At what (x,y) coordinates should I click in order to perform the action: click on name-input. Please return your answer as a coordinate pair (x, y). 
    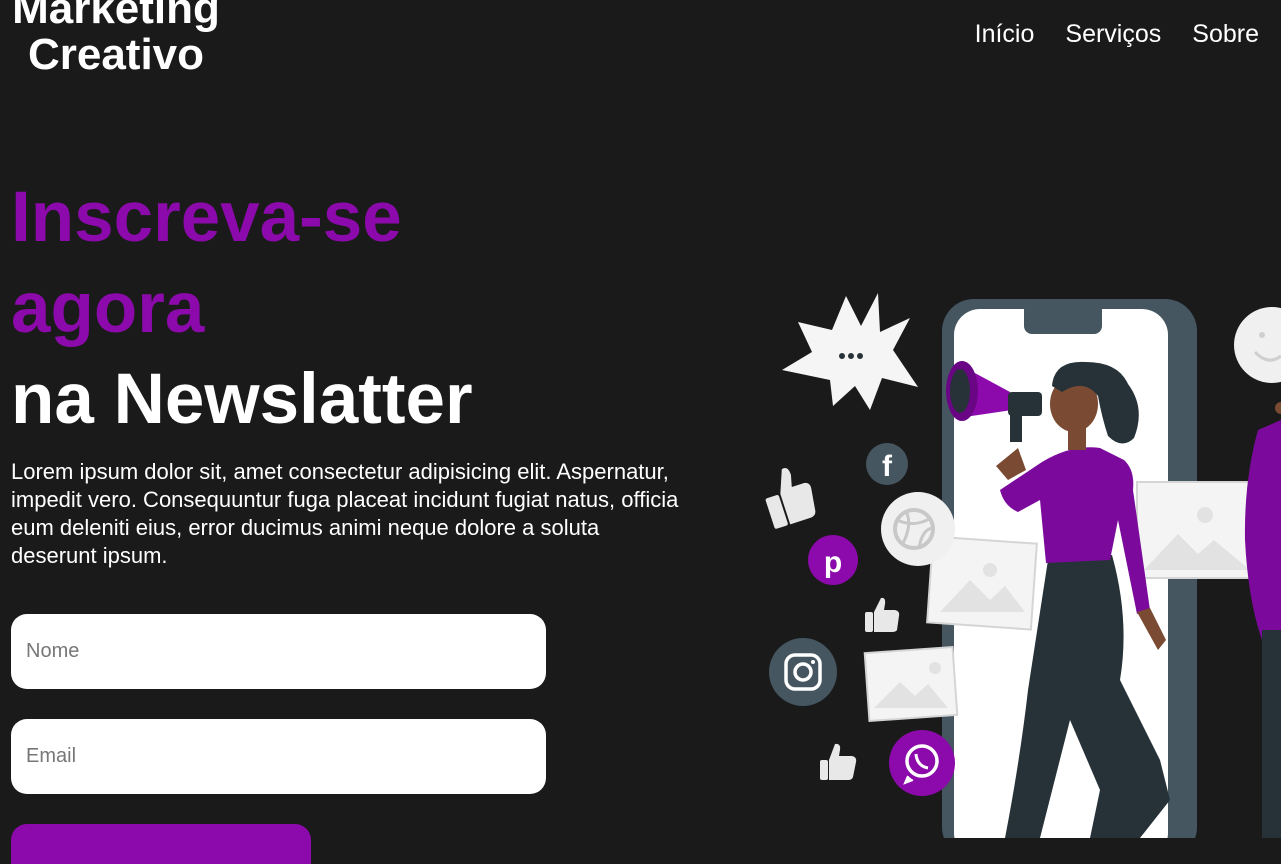
    Looking at the image, I should click on (278, 651).